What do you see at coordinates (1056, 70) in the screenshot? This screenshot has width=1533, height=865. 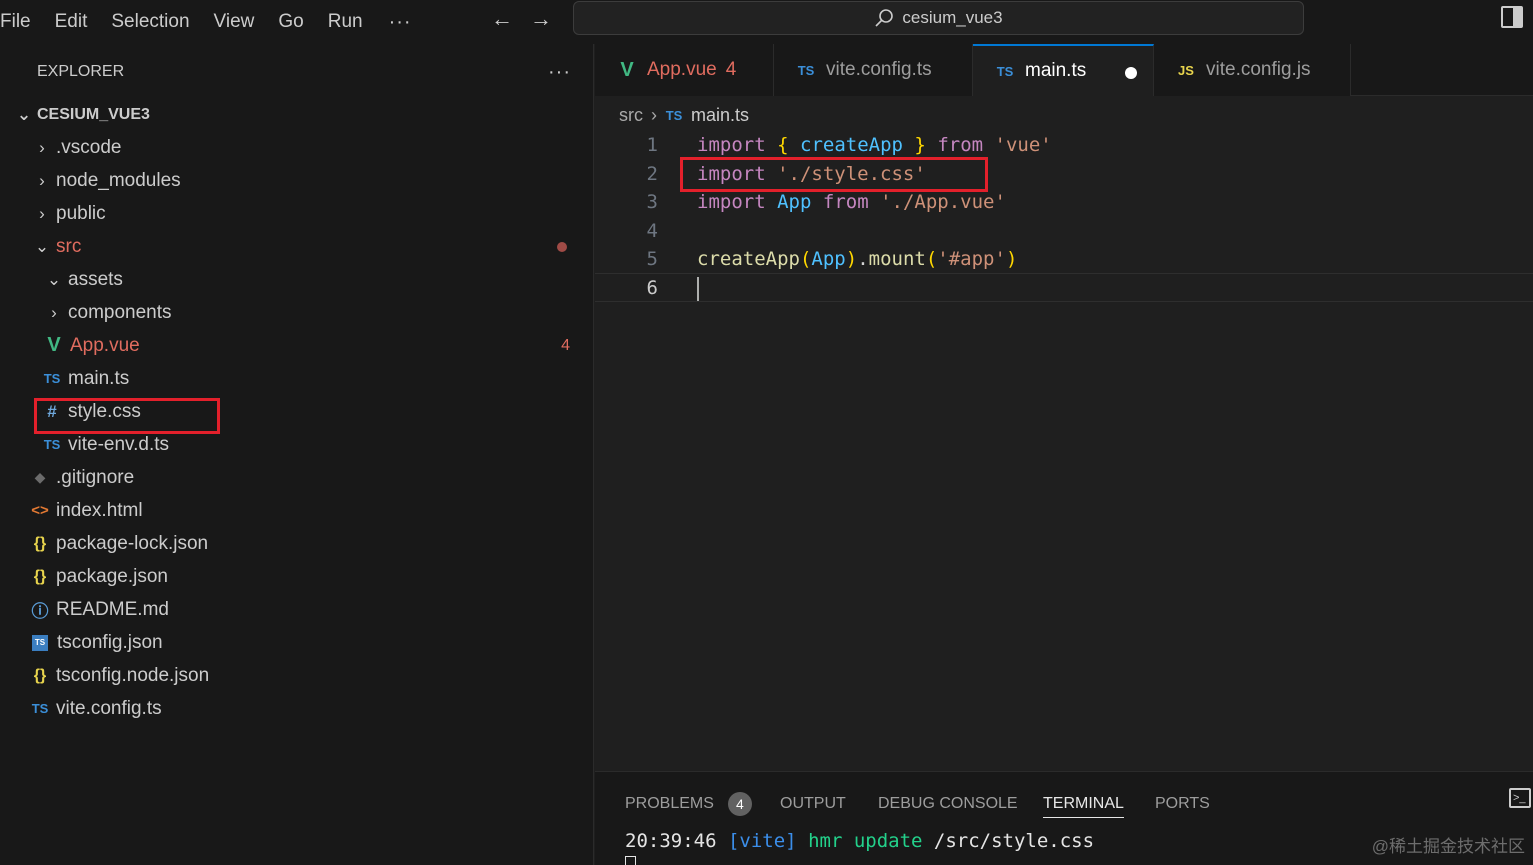 I see `tab-label: main.ts` at bounding box center [1056, 70].